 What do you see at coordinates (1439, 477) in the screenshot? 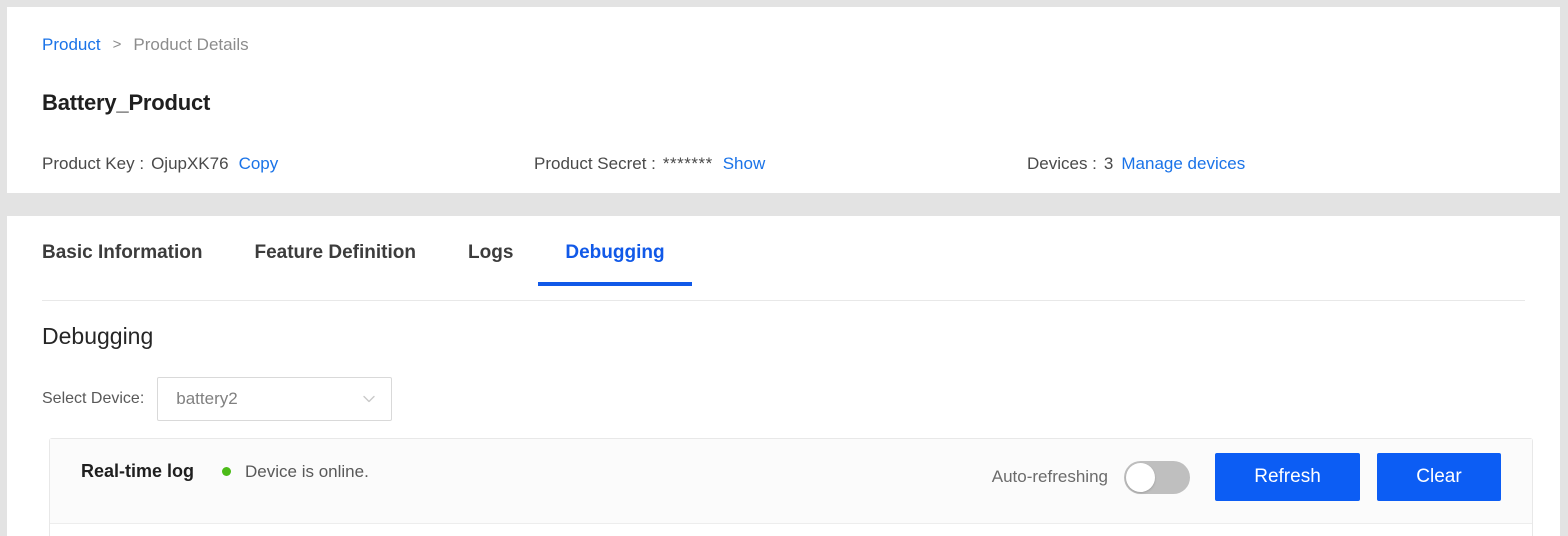
I see `clear-button: Clear` at bounding box center [1439, 477].